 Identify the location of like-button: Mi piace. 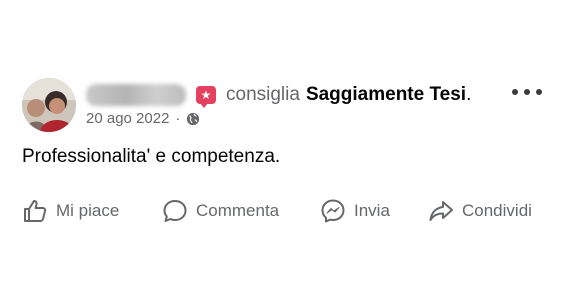
(70, 211).